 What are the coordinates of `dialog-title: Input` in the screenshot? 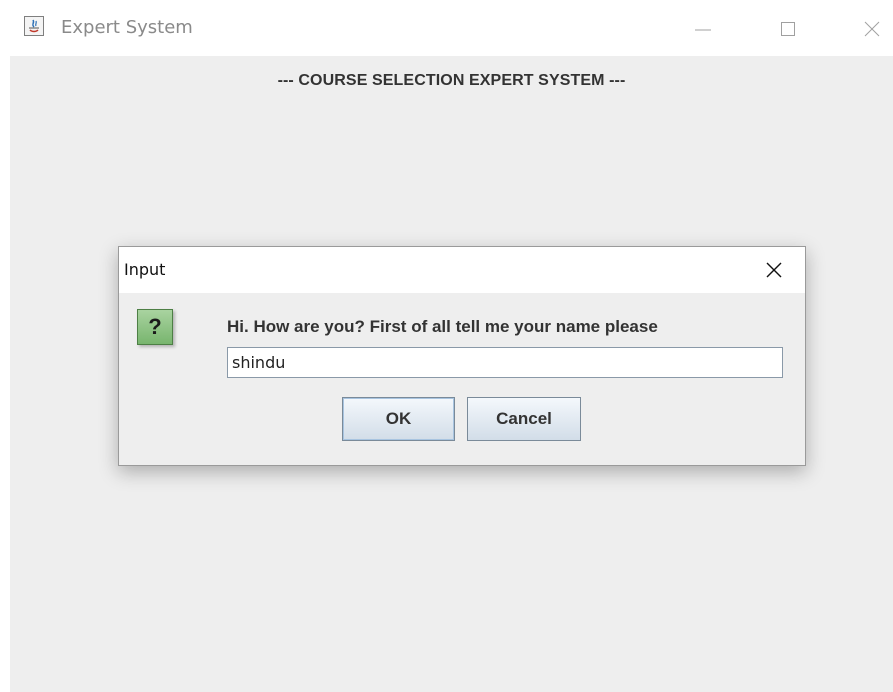 It's located at (145, 269).